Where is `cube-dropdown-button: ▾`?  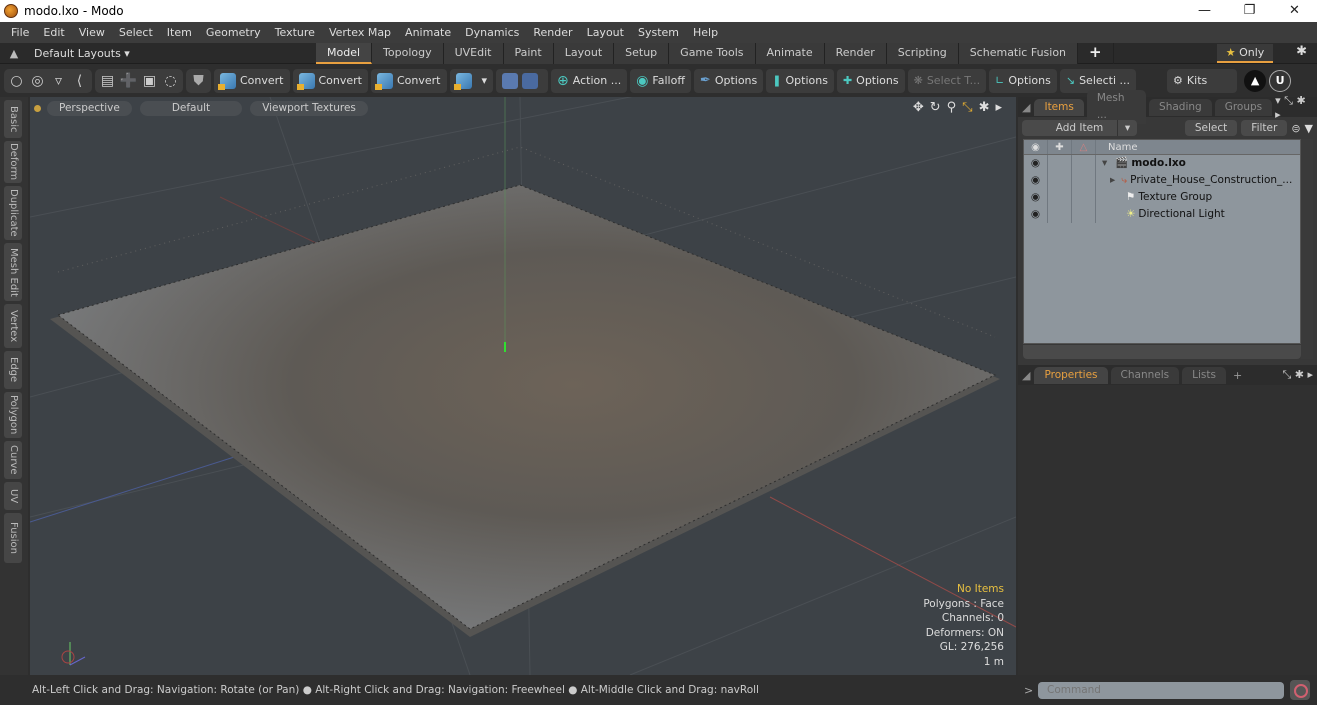
cube-dropdown-button: ▾ is located at coordinates (471, 80).